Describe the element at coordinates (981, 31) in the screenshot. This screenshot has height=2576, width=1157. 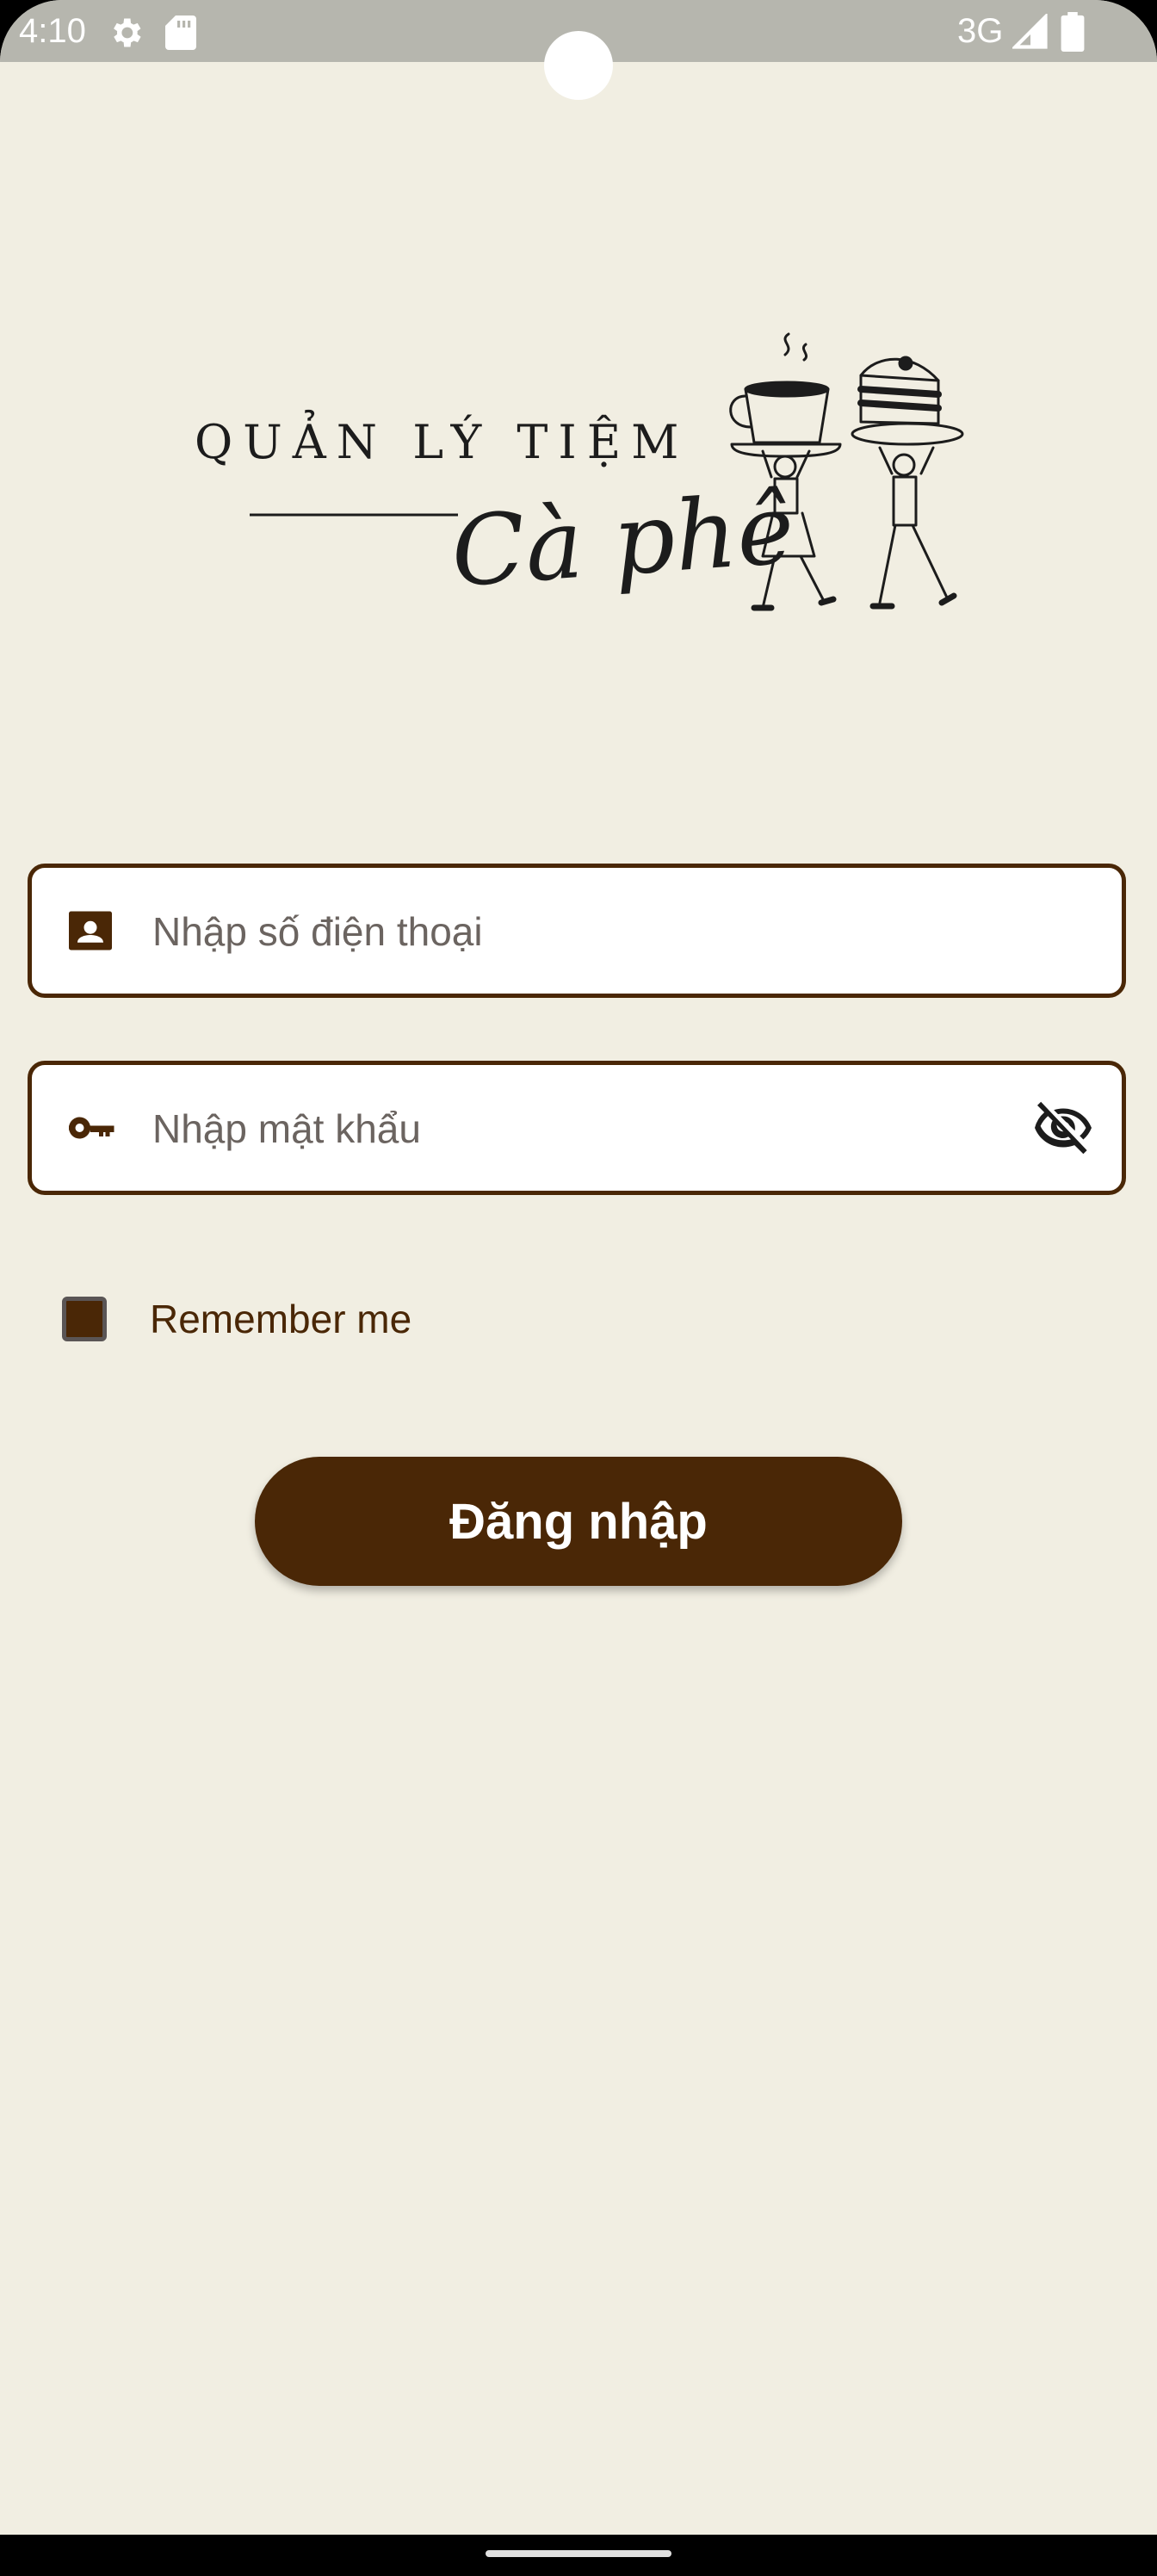
I see `network-type: 3G` at that location.